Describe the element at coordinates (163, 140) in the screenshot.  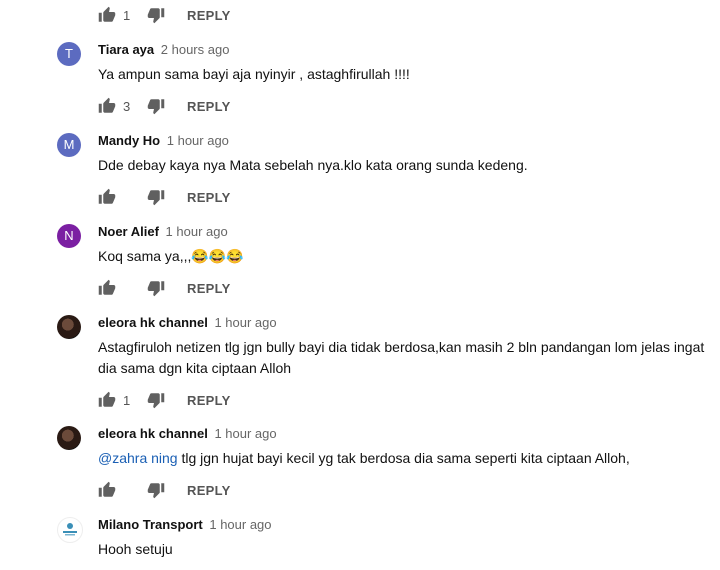
I see `comment-header: Mandy Ho 1 hour ago` at that location.